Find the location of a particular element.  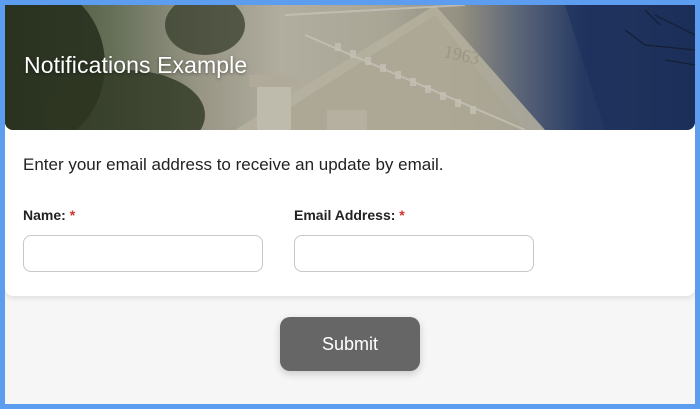

name-input is located at coordinates (143, 253).